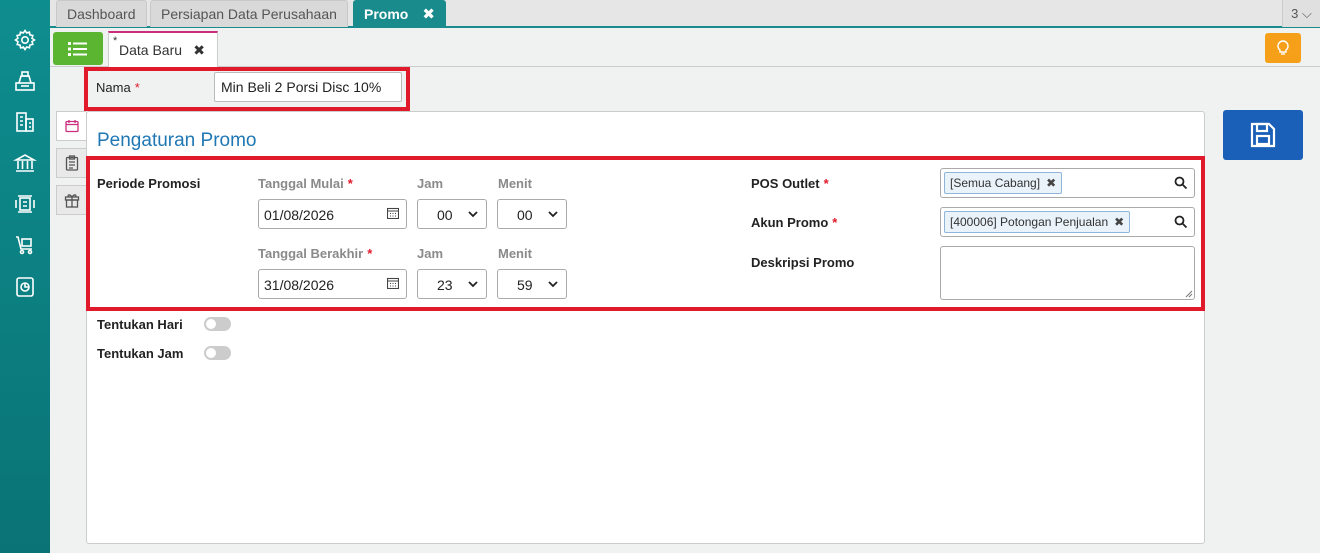 This screenshot has height=553, width=1320. I want to click on start-date-label: Tanggal Mulai *, so click(305, 183).